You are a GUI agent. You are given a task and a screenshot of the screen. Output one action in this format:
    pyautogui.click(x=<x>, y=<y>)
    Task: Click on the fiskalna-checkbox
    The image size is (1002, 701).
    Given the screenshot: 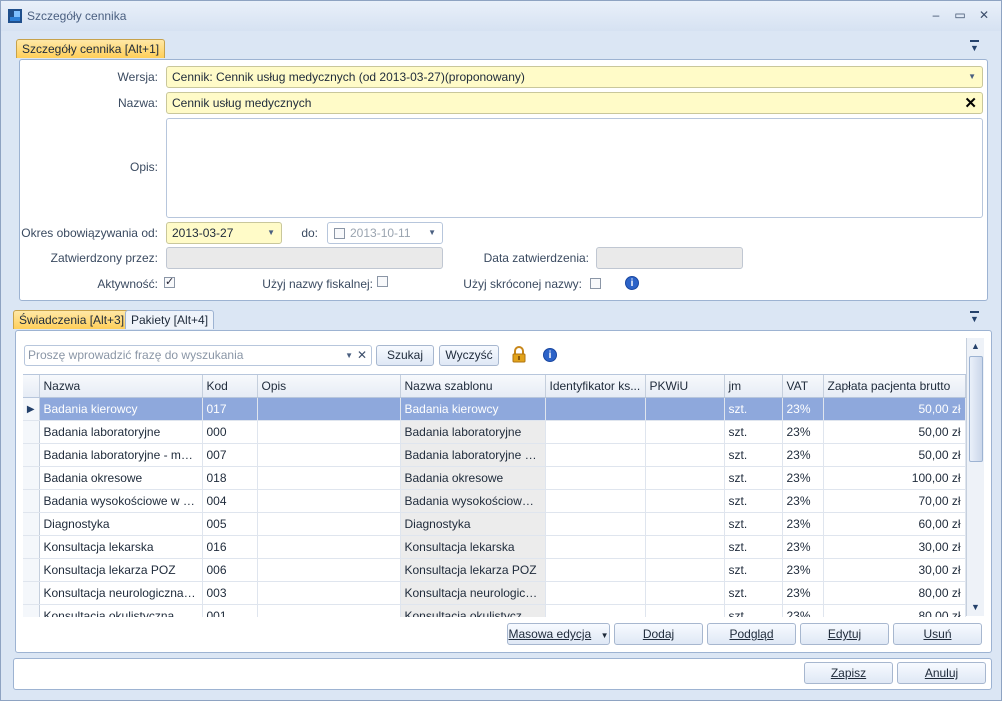 What is the action you would take?
    pyautogui.click(x=382, y=281)
    